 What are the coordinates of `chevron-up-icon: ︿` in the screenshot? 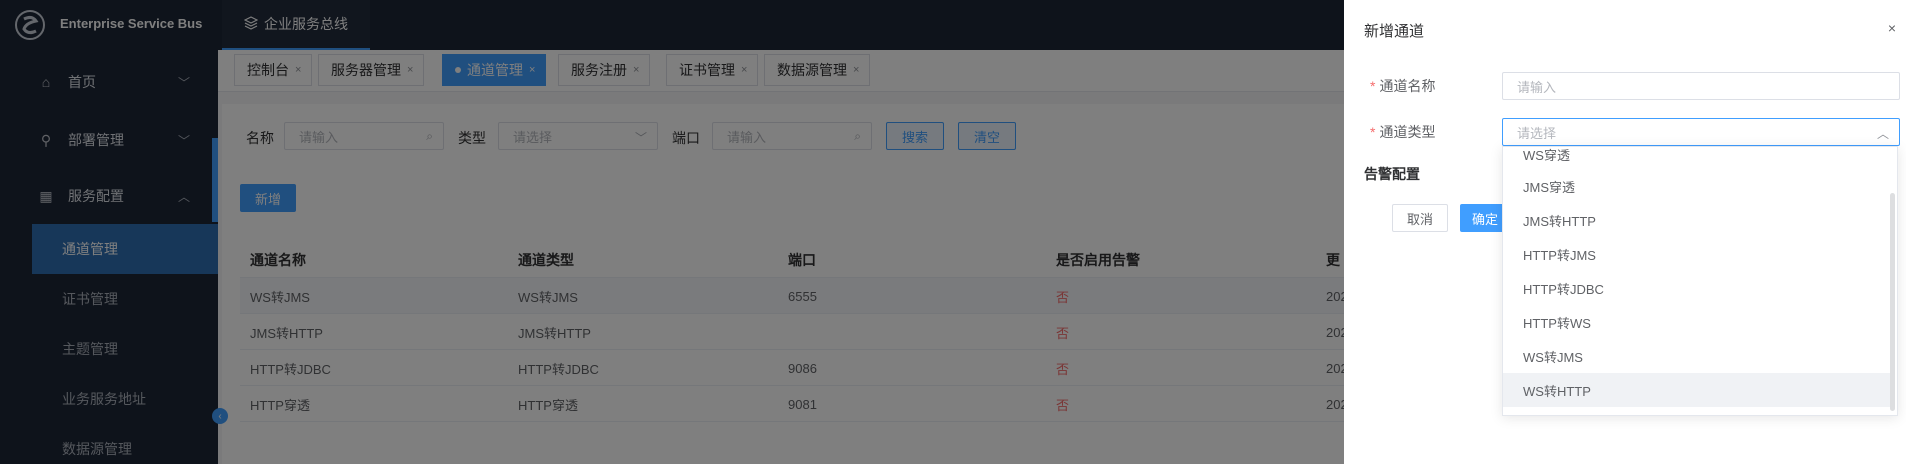 It's located at (1882, 134).